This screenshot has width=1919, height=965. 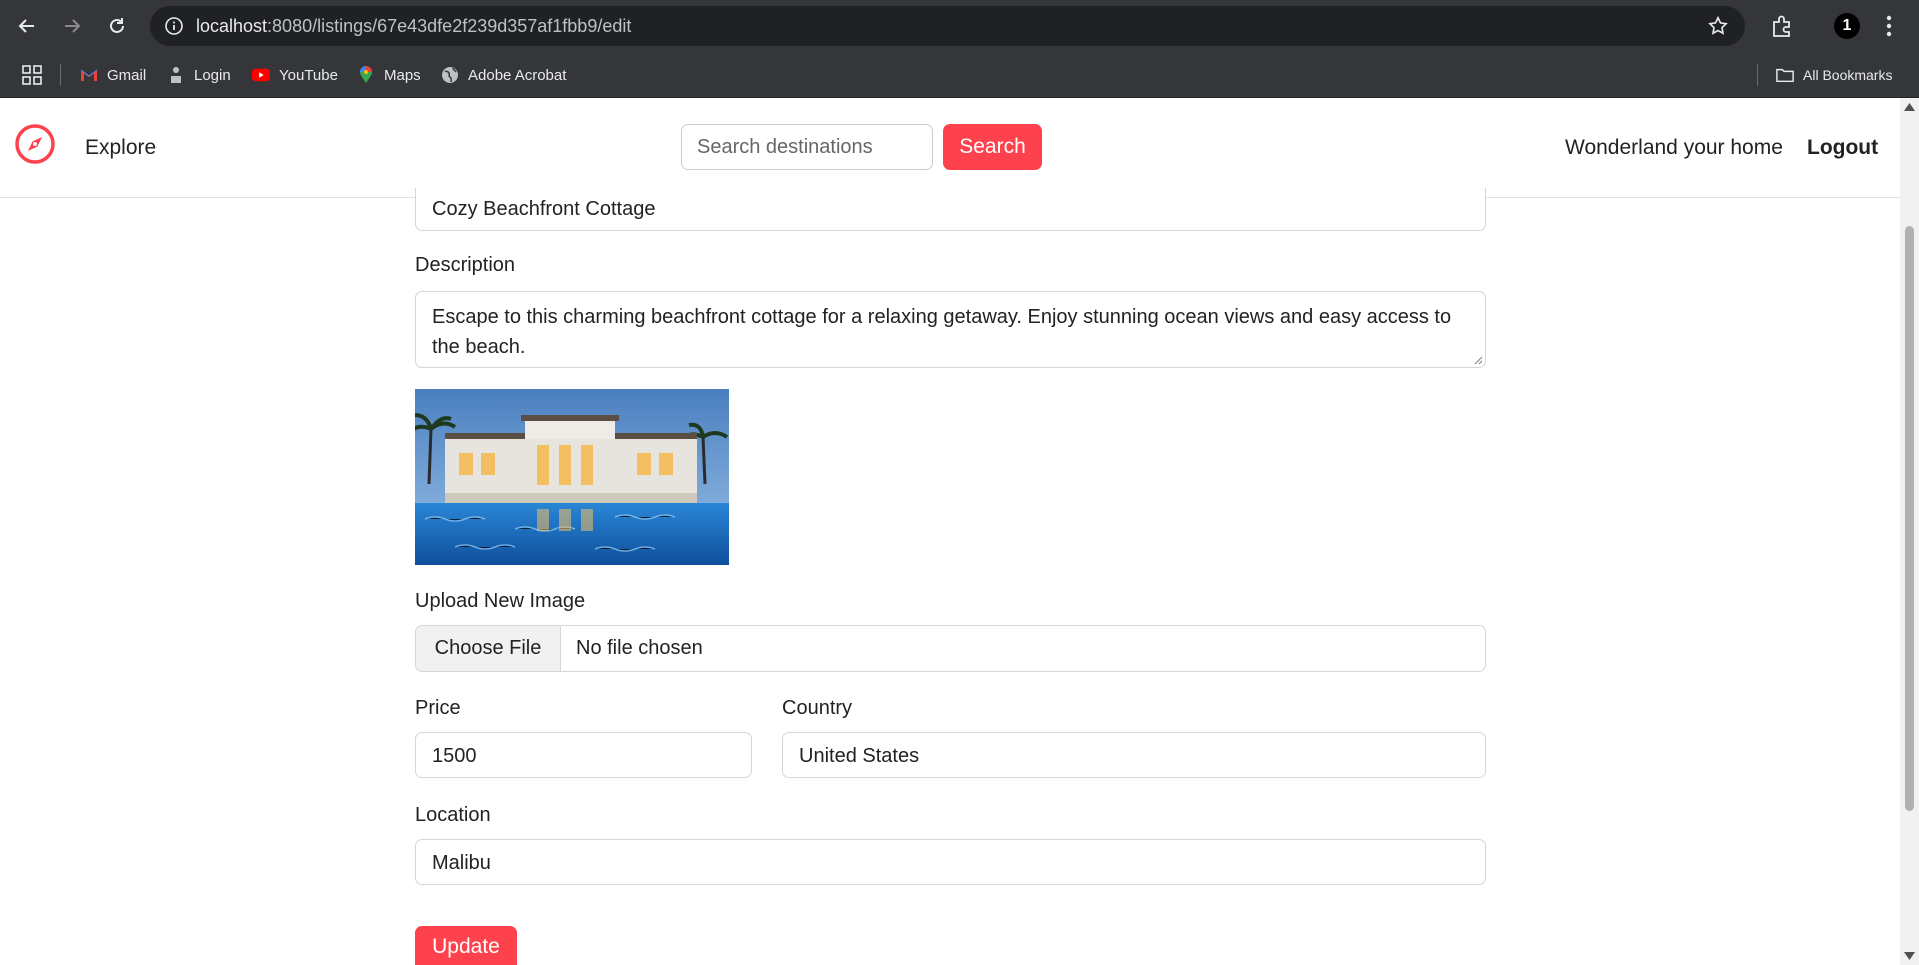 What do you see at coordinates (89, 75) in the screenshot?
I see `gmail-icon` at bounding box center [89, 75].